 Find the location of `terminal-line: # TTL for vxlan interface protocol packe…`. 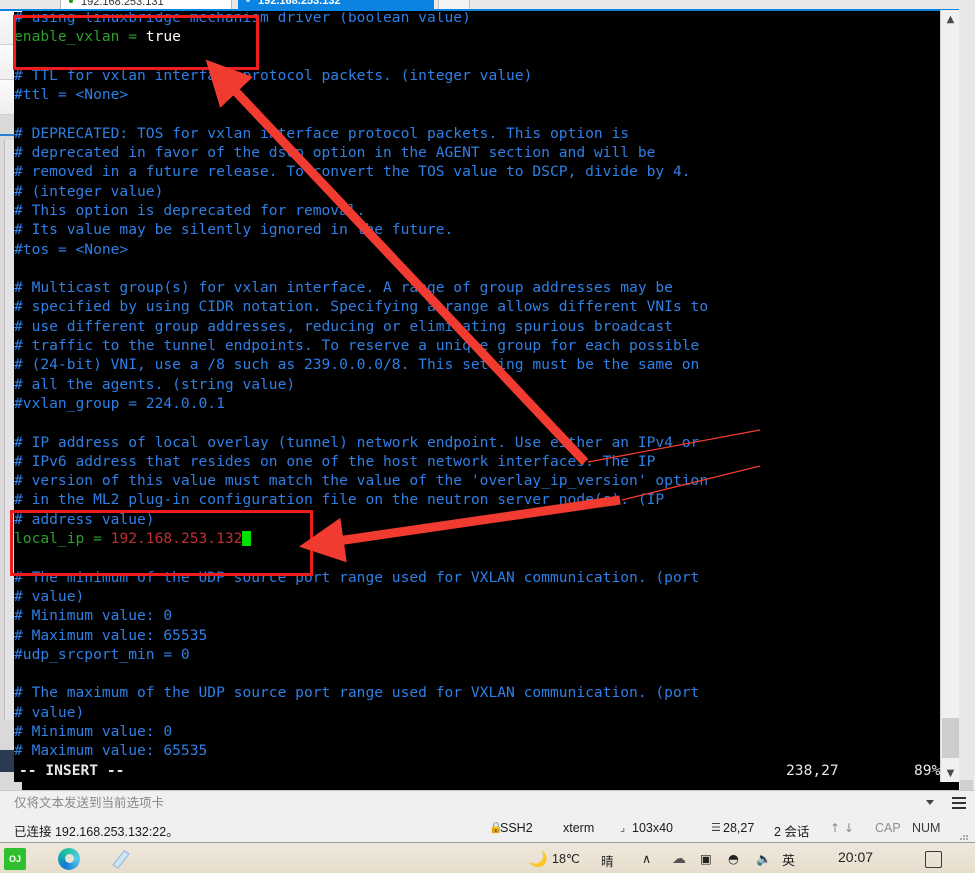

terminal-line: # TTL for vxlan interface protocol packe… is located at coordinates (273, 75).